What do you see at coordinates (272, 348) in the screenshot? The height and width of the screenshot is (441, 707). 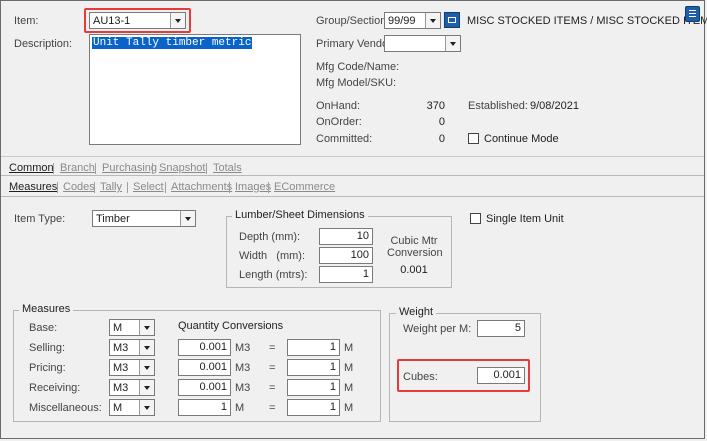 I see `selling-equals: =` at bounding box center [272, 348].